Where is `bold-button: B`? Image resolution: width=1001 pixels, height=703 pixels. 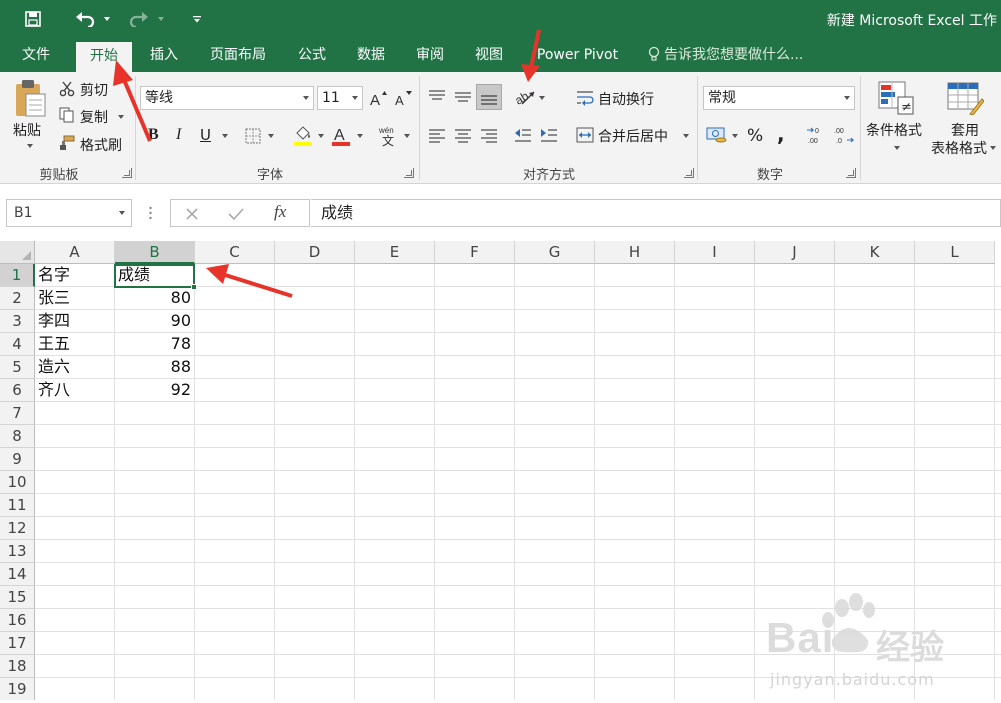
bold-button: B is located at coordinates (153, 135).